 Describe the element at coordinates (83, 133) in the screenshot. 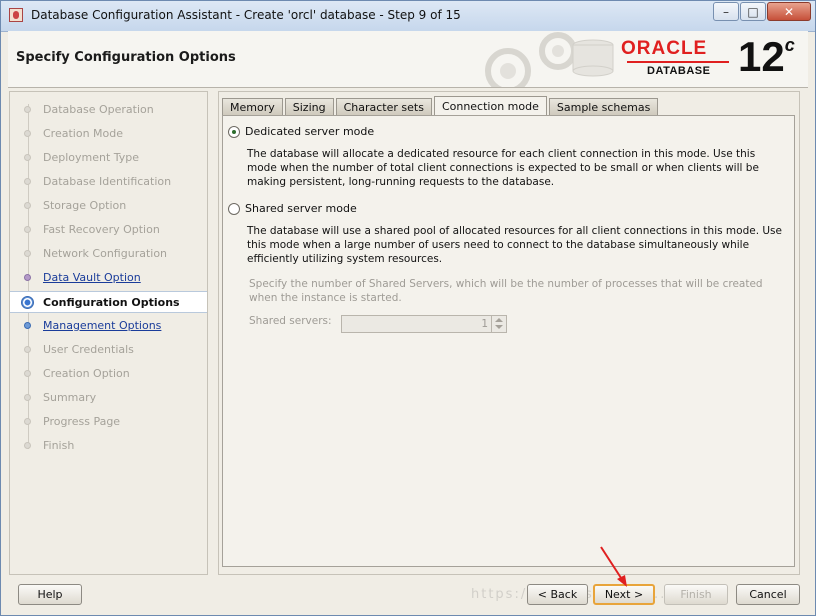

I see `step-label: Creation Mode` at that location.